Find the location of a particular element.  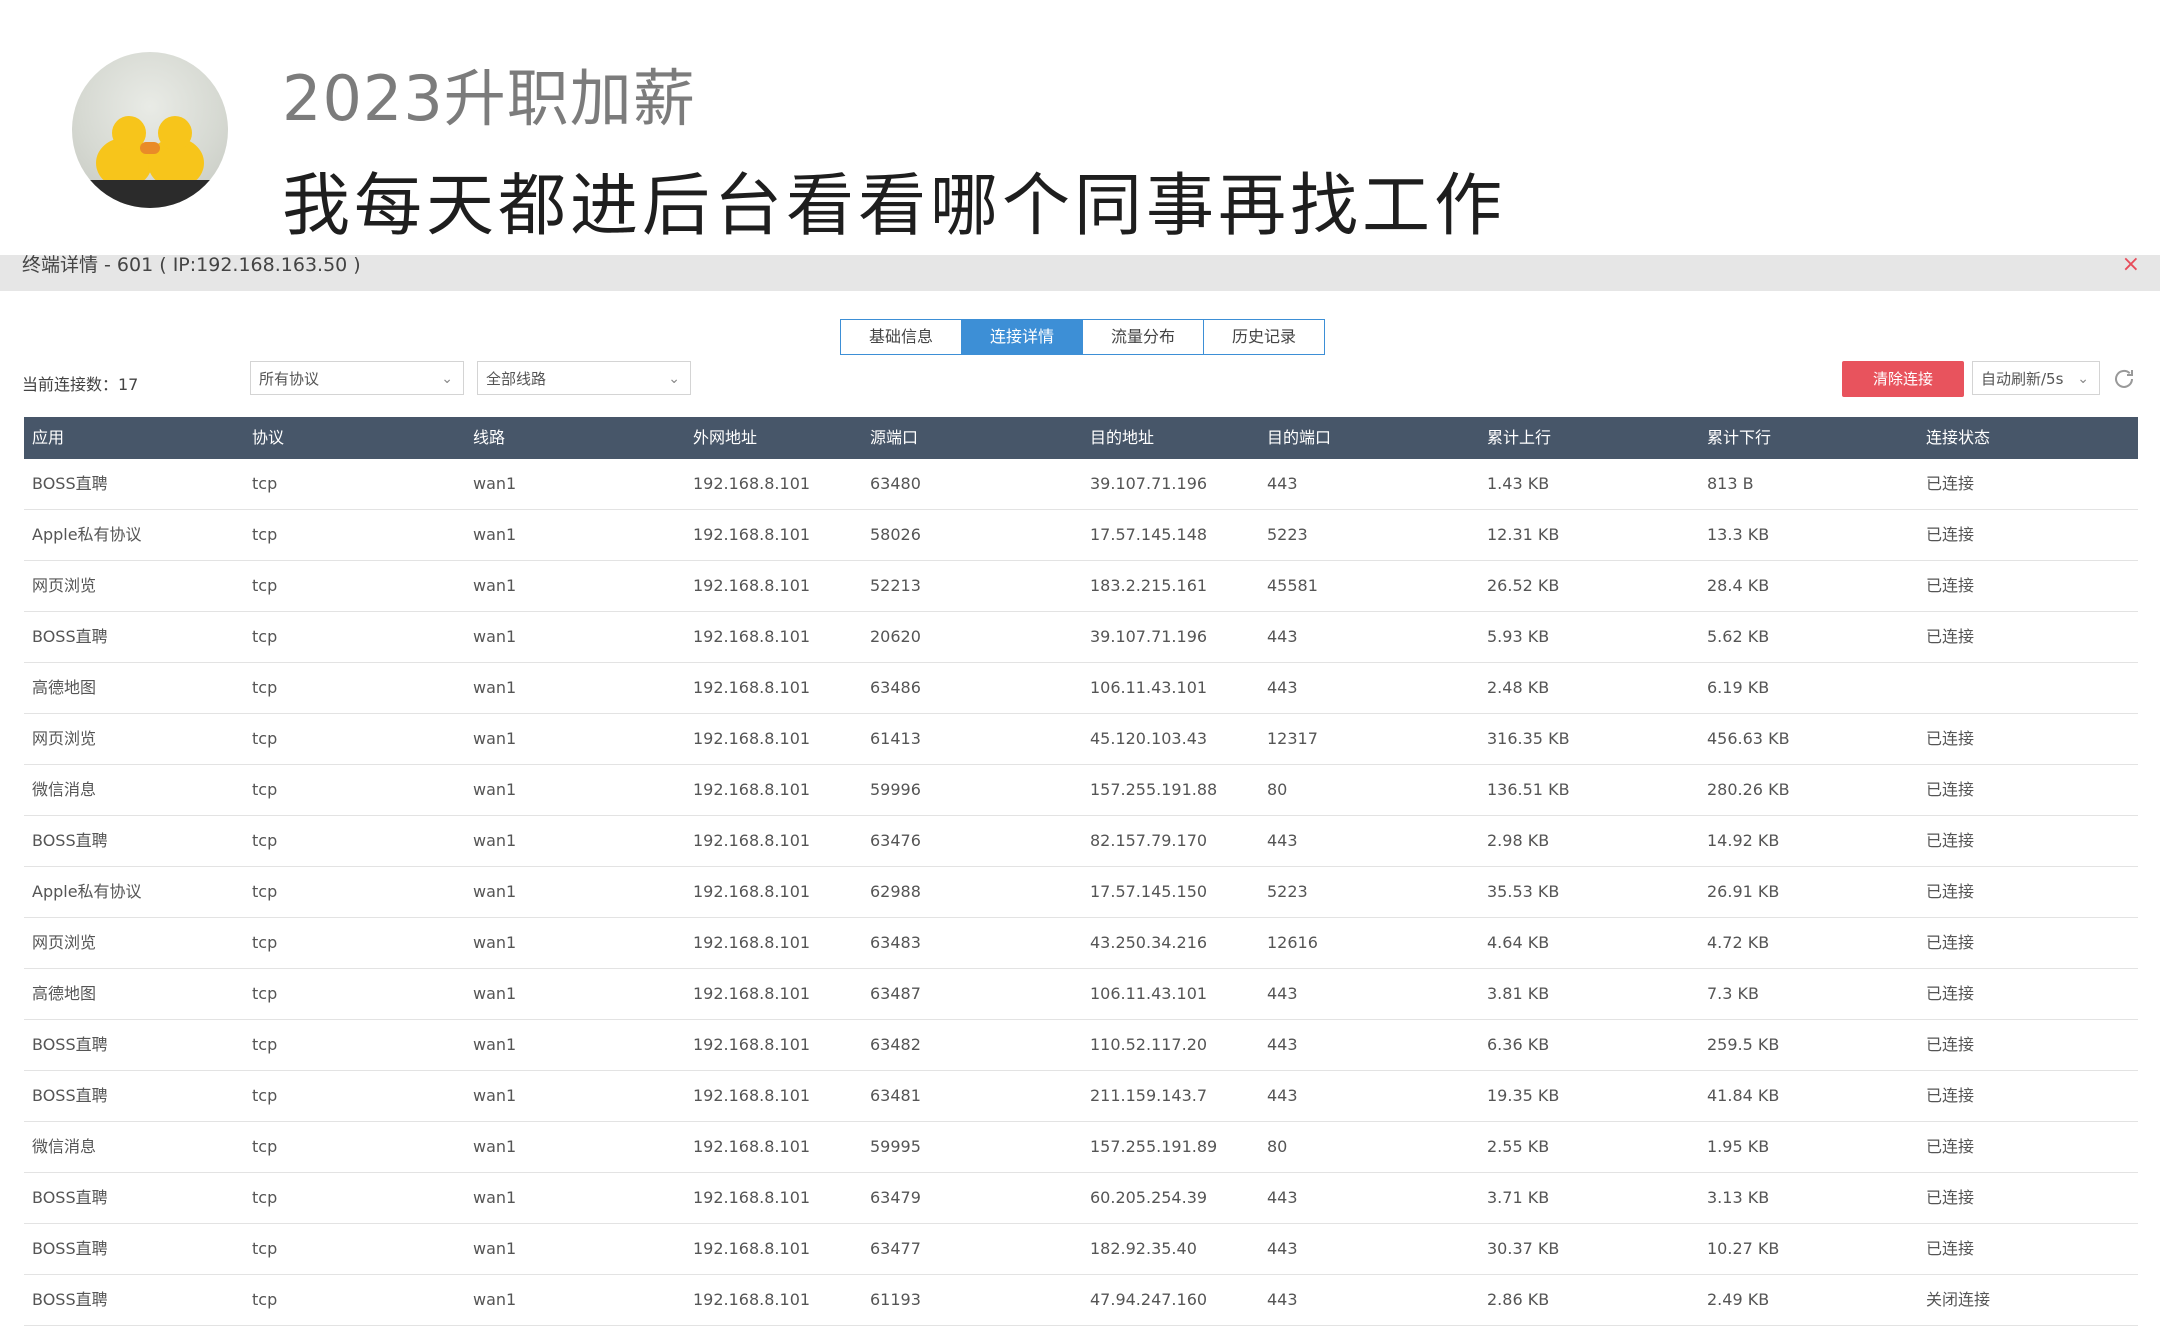

cell-dest-address: 60.205.254.39 is located at coordinates (1149, 1197).